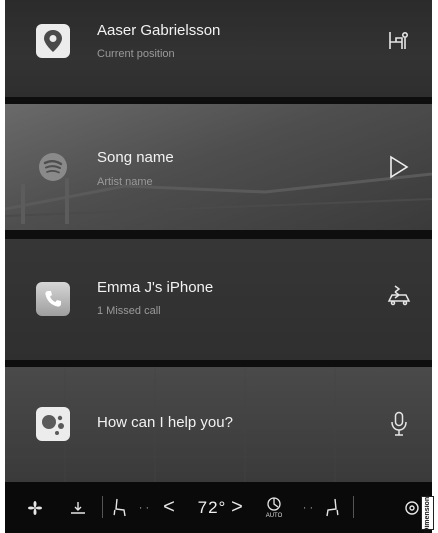 This screenshot has height=533, width=438. Describe the element at coordinates (144, 507) in the screenshot. I see `seat-heat-level: · ·` at that location.